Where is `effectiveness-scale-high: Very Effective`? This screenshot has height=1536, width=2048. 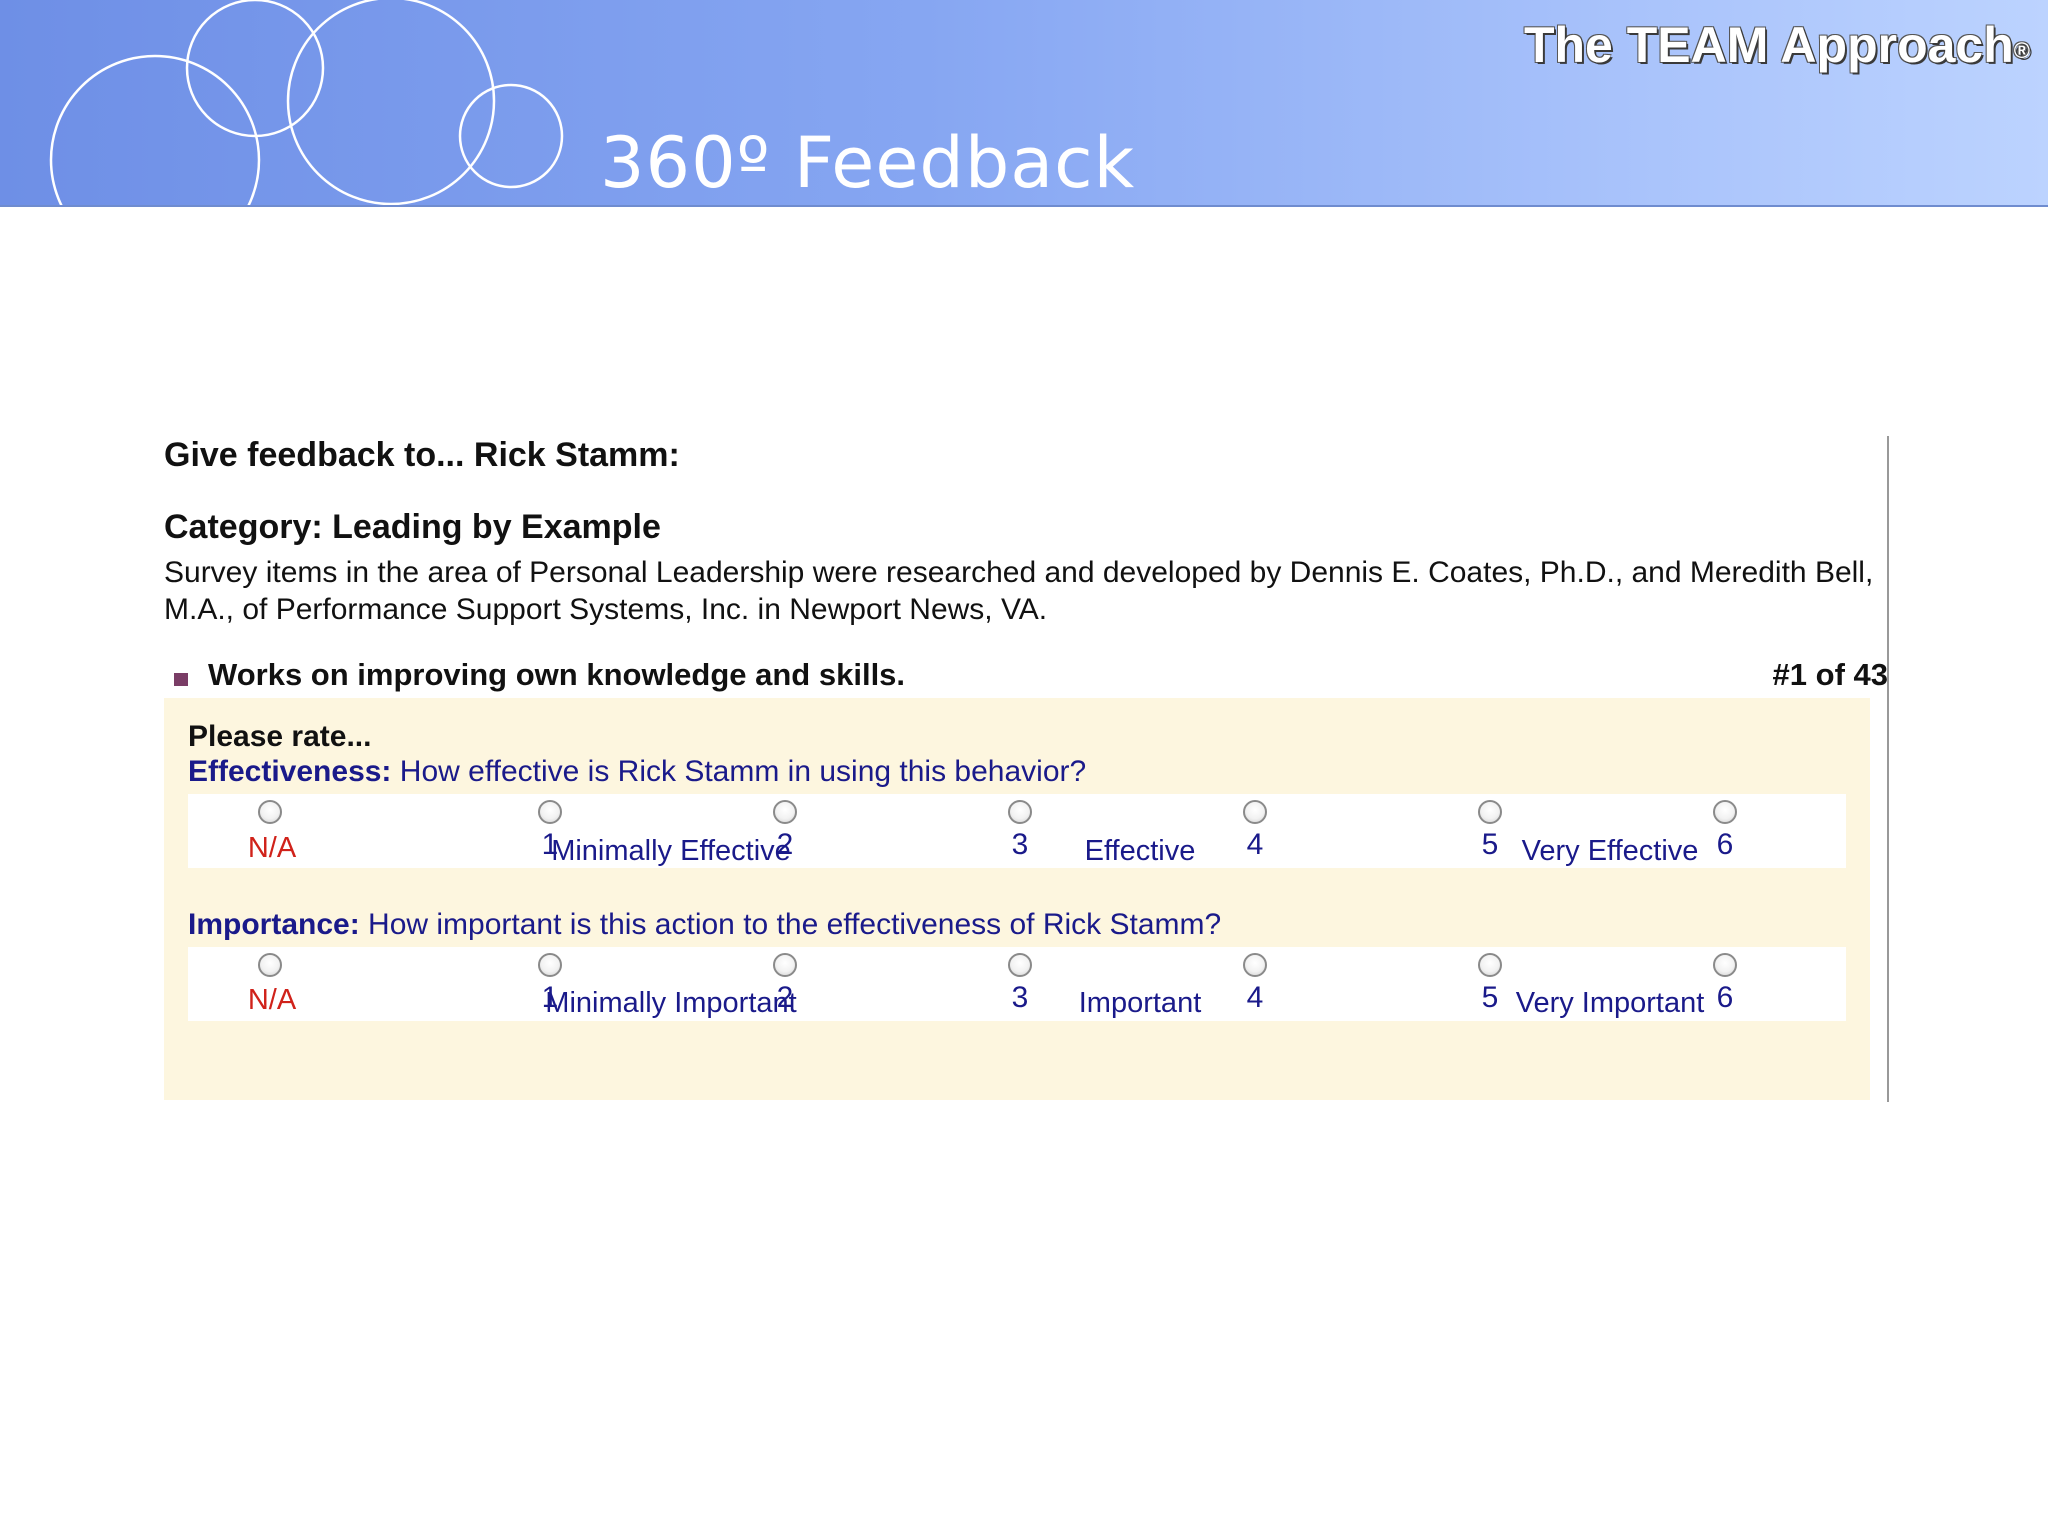 effectiveness-scale-high: Very Effective is located at coordinates (1610, 851).